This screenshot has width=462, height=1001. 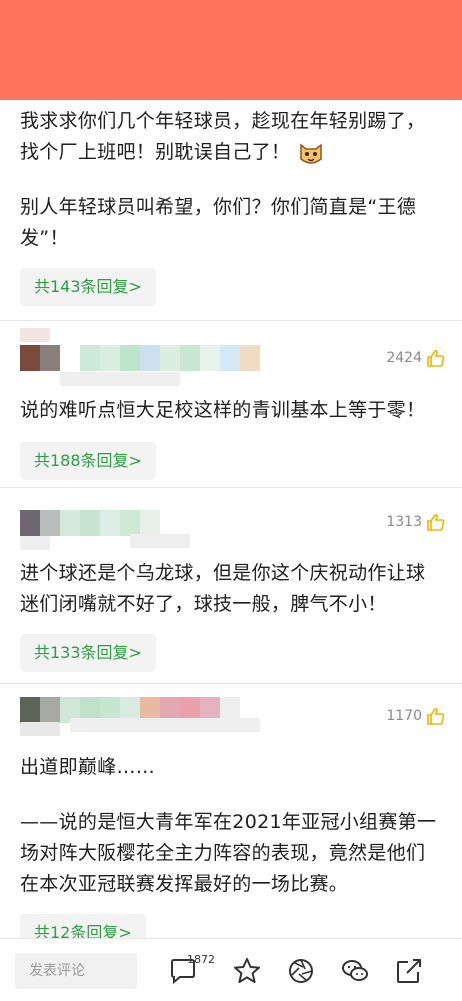 I want to click on like-button: 2424, so click(x=416, y=358).